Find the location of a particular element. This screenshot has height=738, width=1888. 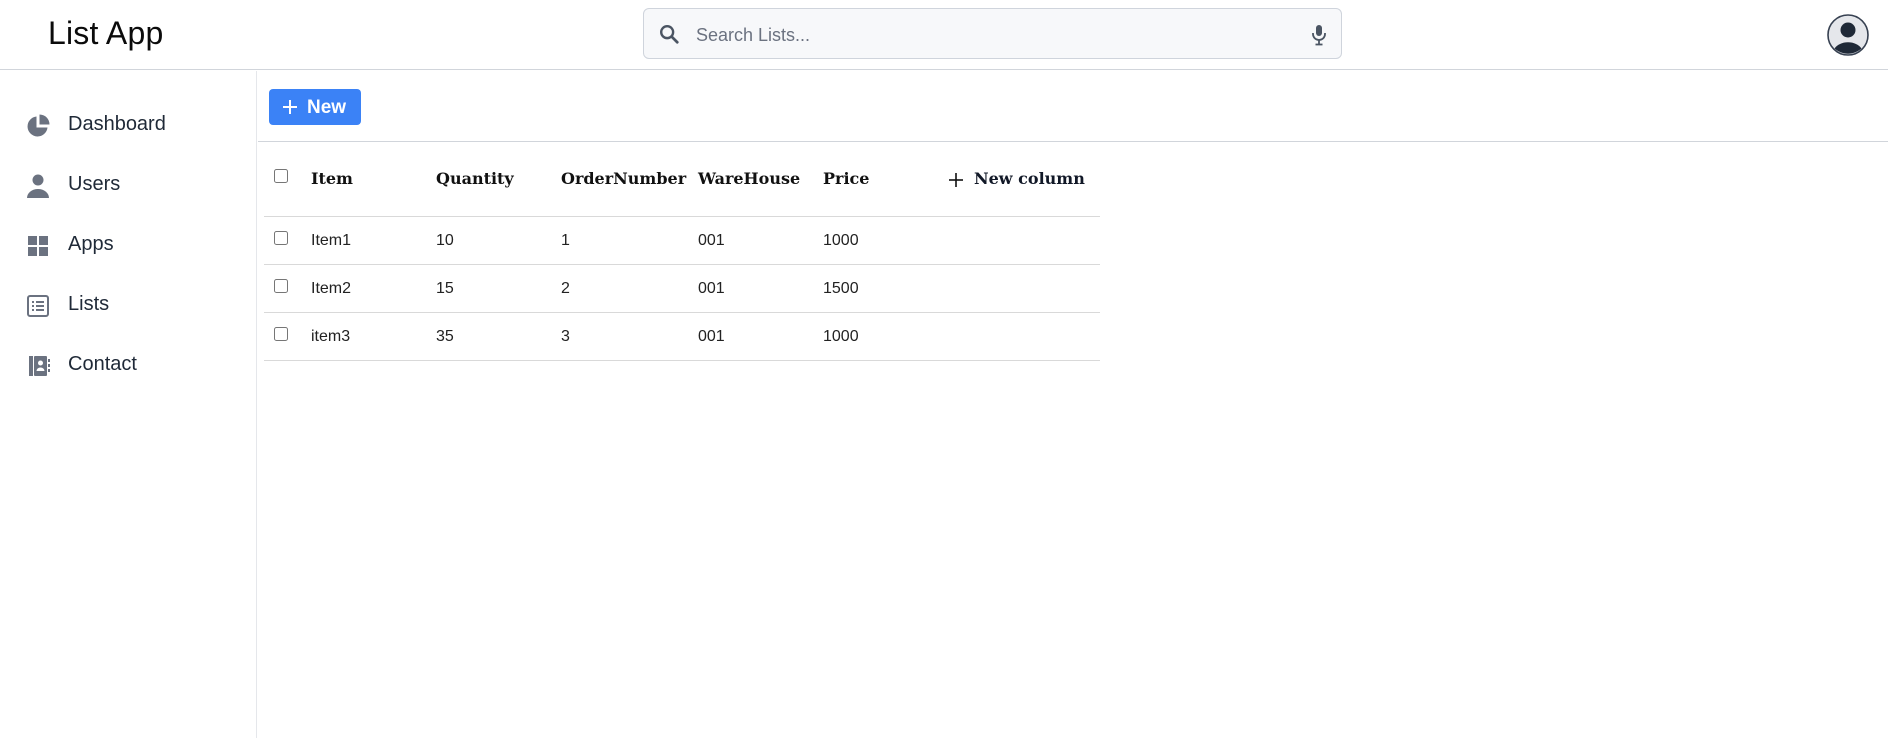

apps-grid-icon is located at coordinates (38, 246).